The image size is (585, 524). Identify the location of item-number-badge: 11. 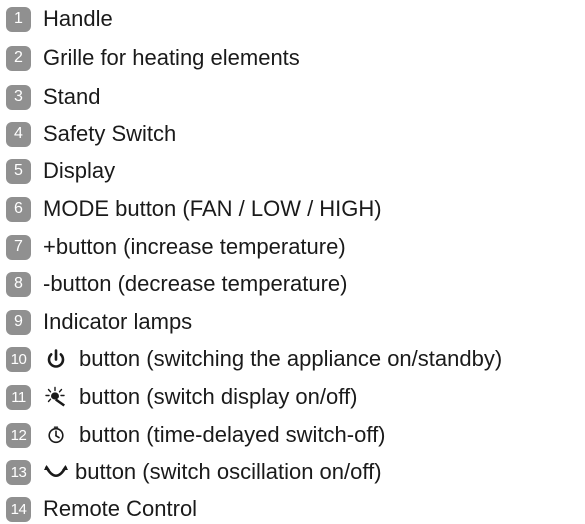
(18, 397).